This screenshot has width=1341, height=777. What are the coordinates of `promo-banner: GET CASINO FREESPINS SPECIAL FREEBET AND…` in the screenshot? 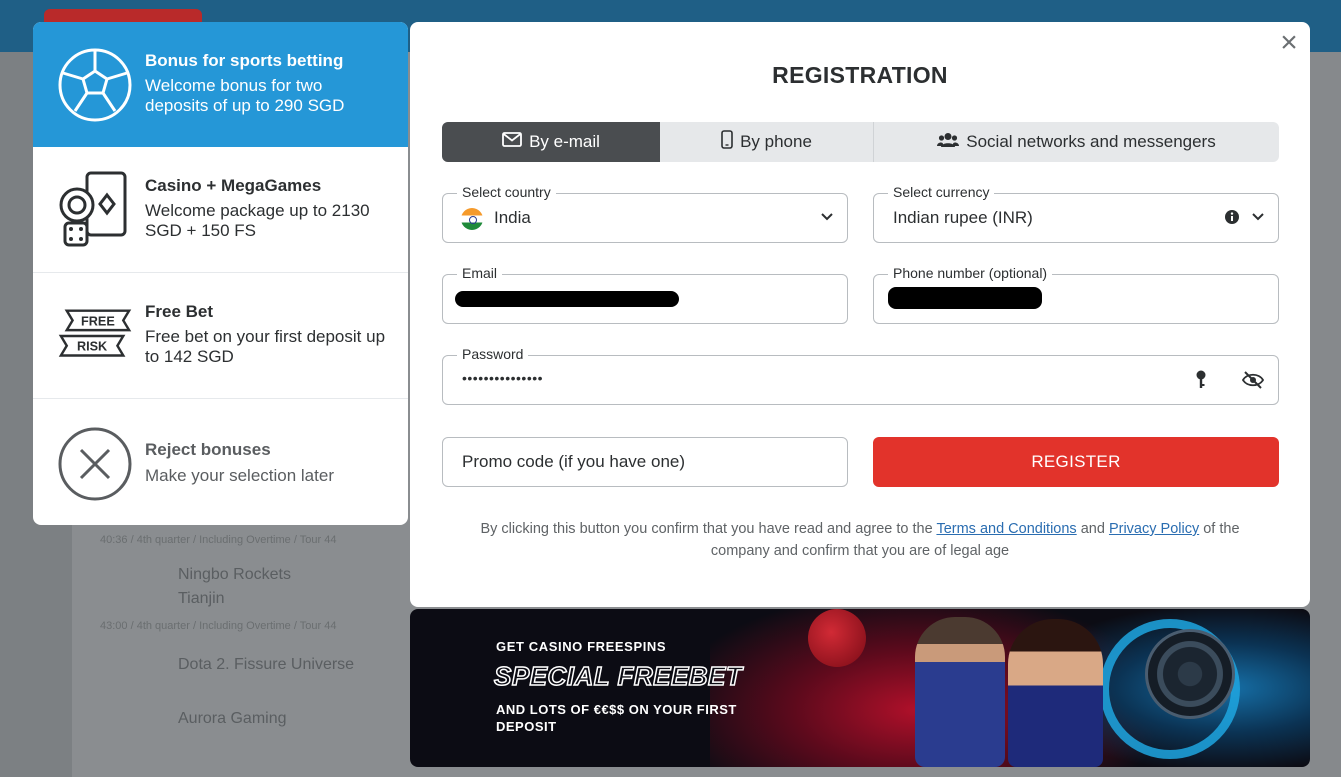 It's located at (860, 688).